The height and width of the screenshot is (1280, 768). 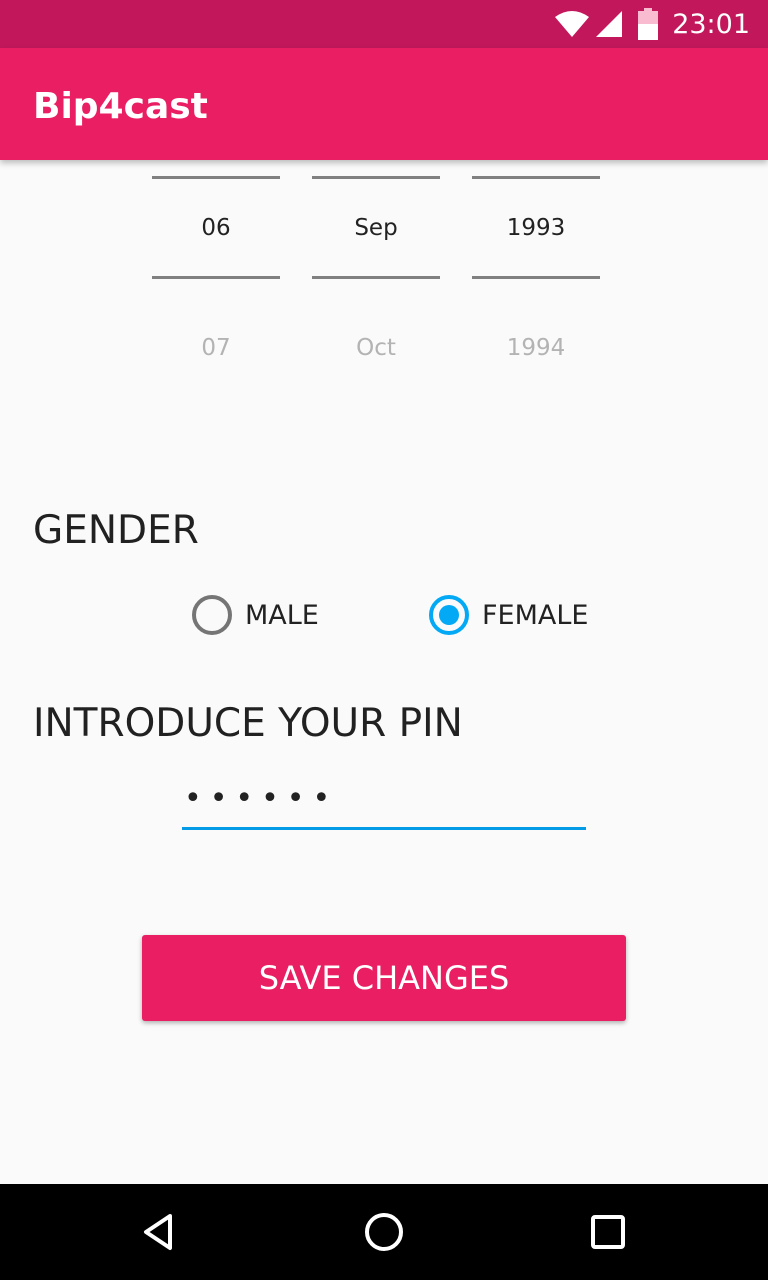 What do you see at coordinates (216, 177) in the screenshot?
I see `day-picker-top-divider` at bounding box center [216, 177].